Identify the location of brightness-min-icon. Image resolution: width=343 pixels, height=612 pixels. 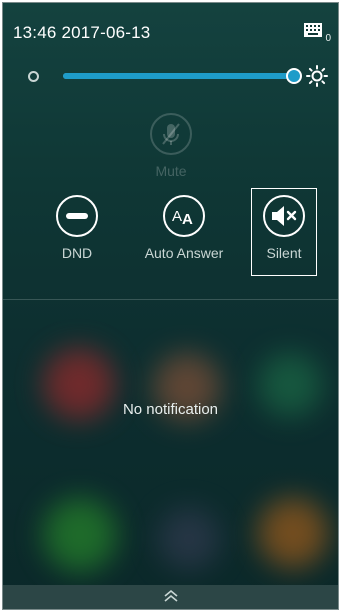
(33, 76).